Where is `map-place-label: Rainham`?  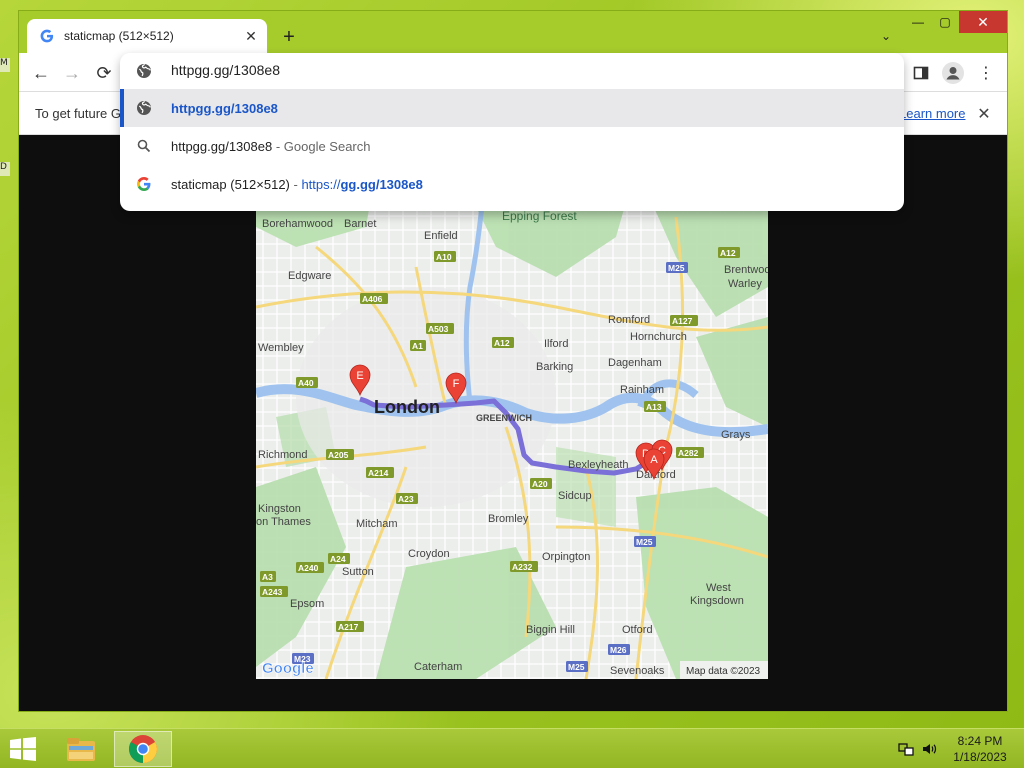
map-place-label: Rainham is located at coordinates (642, 390).